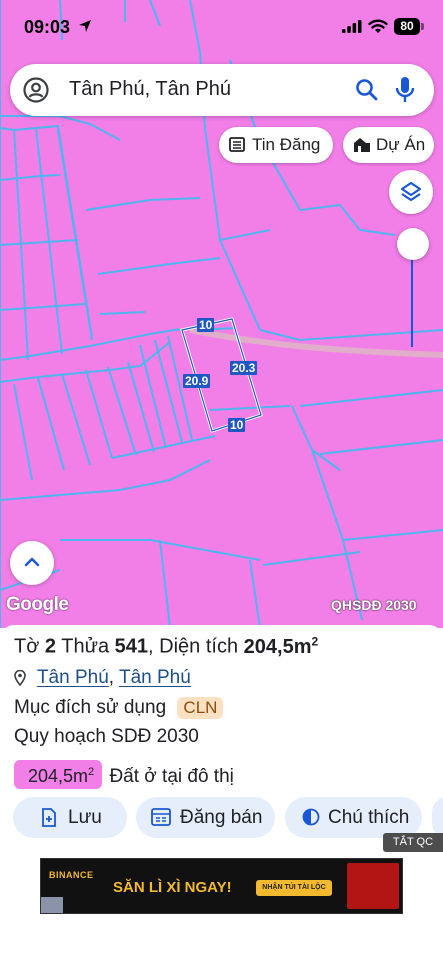  What do you see at coordinates (286, 144) in the screenshot?
I see `chip-listings-label: Tin Đăng` at bounding box center [286, 144].